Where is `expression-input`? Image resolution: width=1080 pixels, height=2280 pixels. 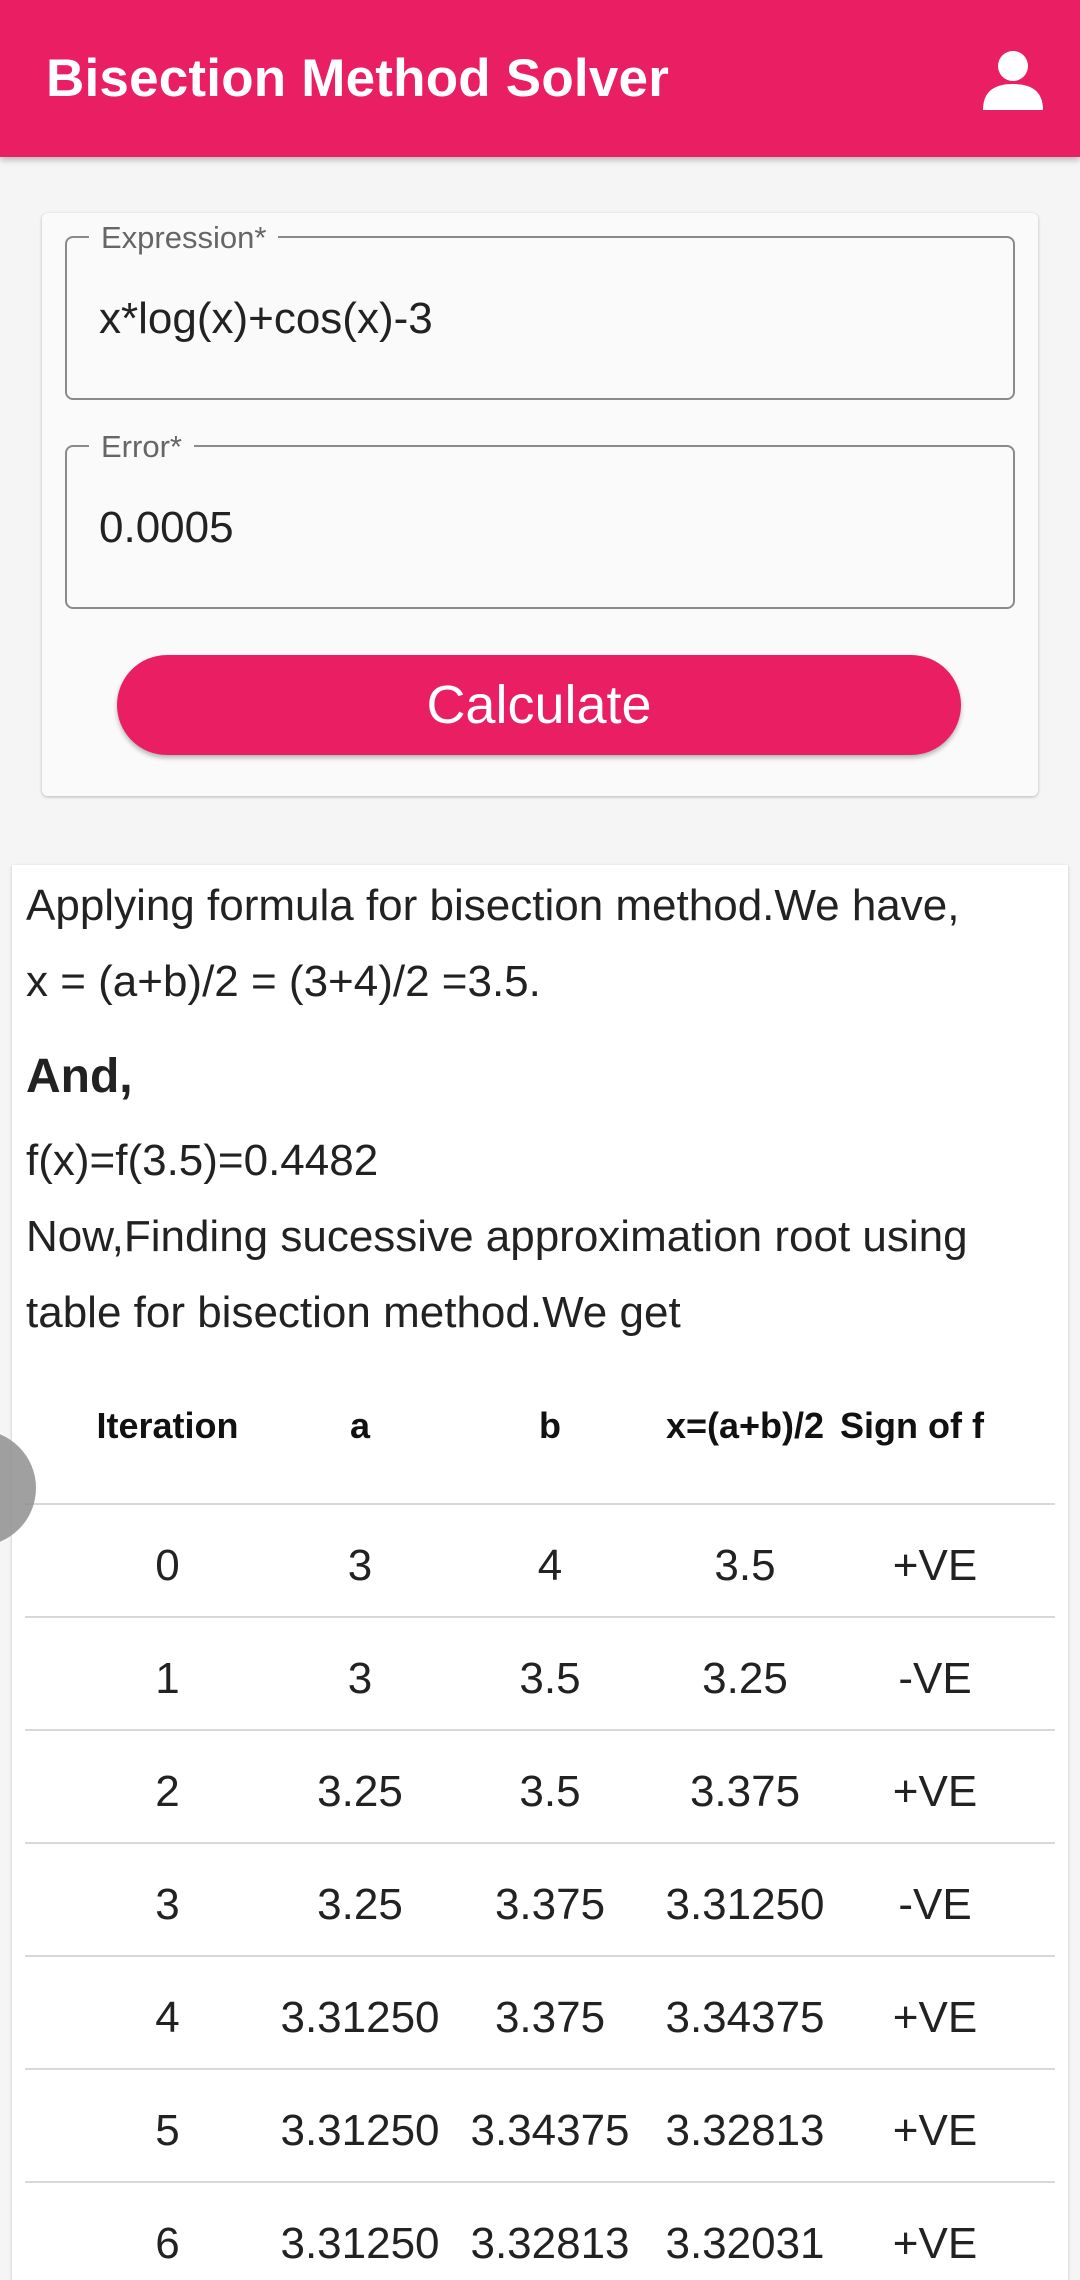 expression-input is located at coordinates (539, 319).